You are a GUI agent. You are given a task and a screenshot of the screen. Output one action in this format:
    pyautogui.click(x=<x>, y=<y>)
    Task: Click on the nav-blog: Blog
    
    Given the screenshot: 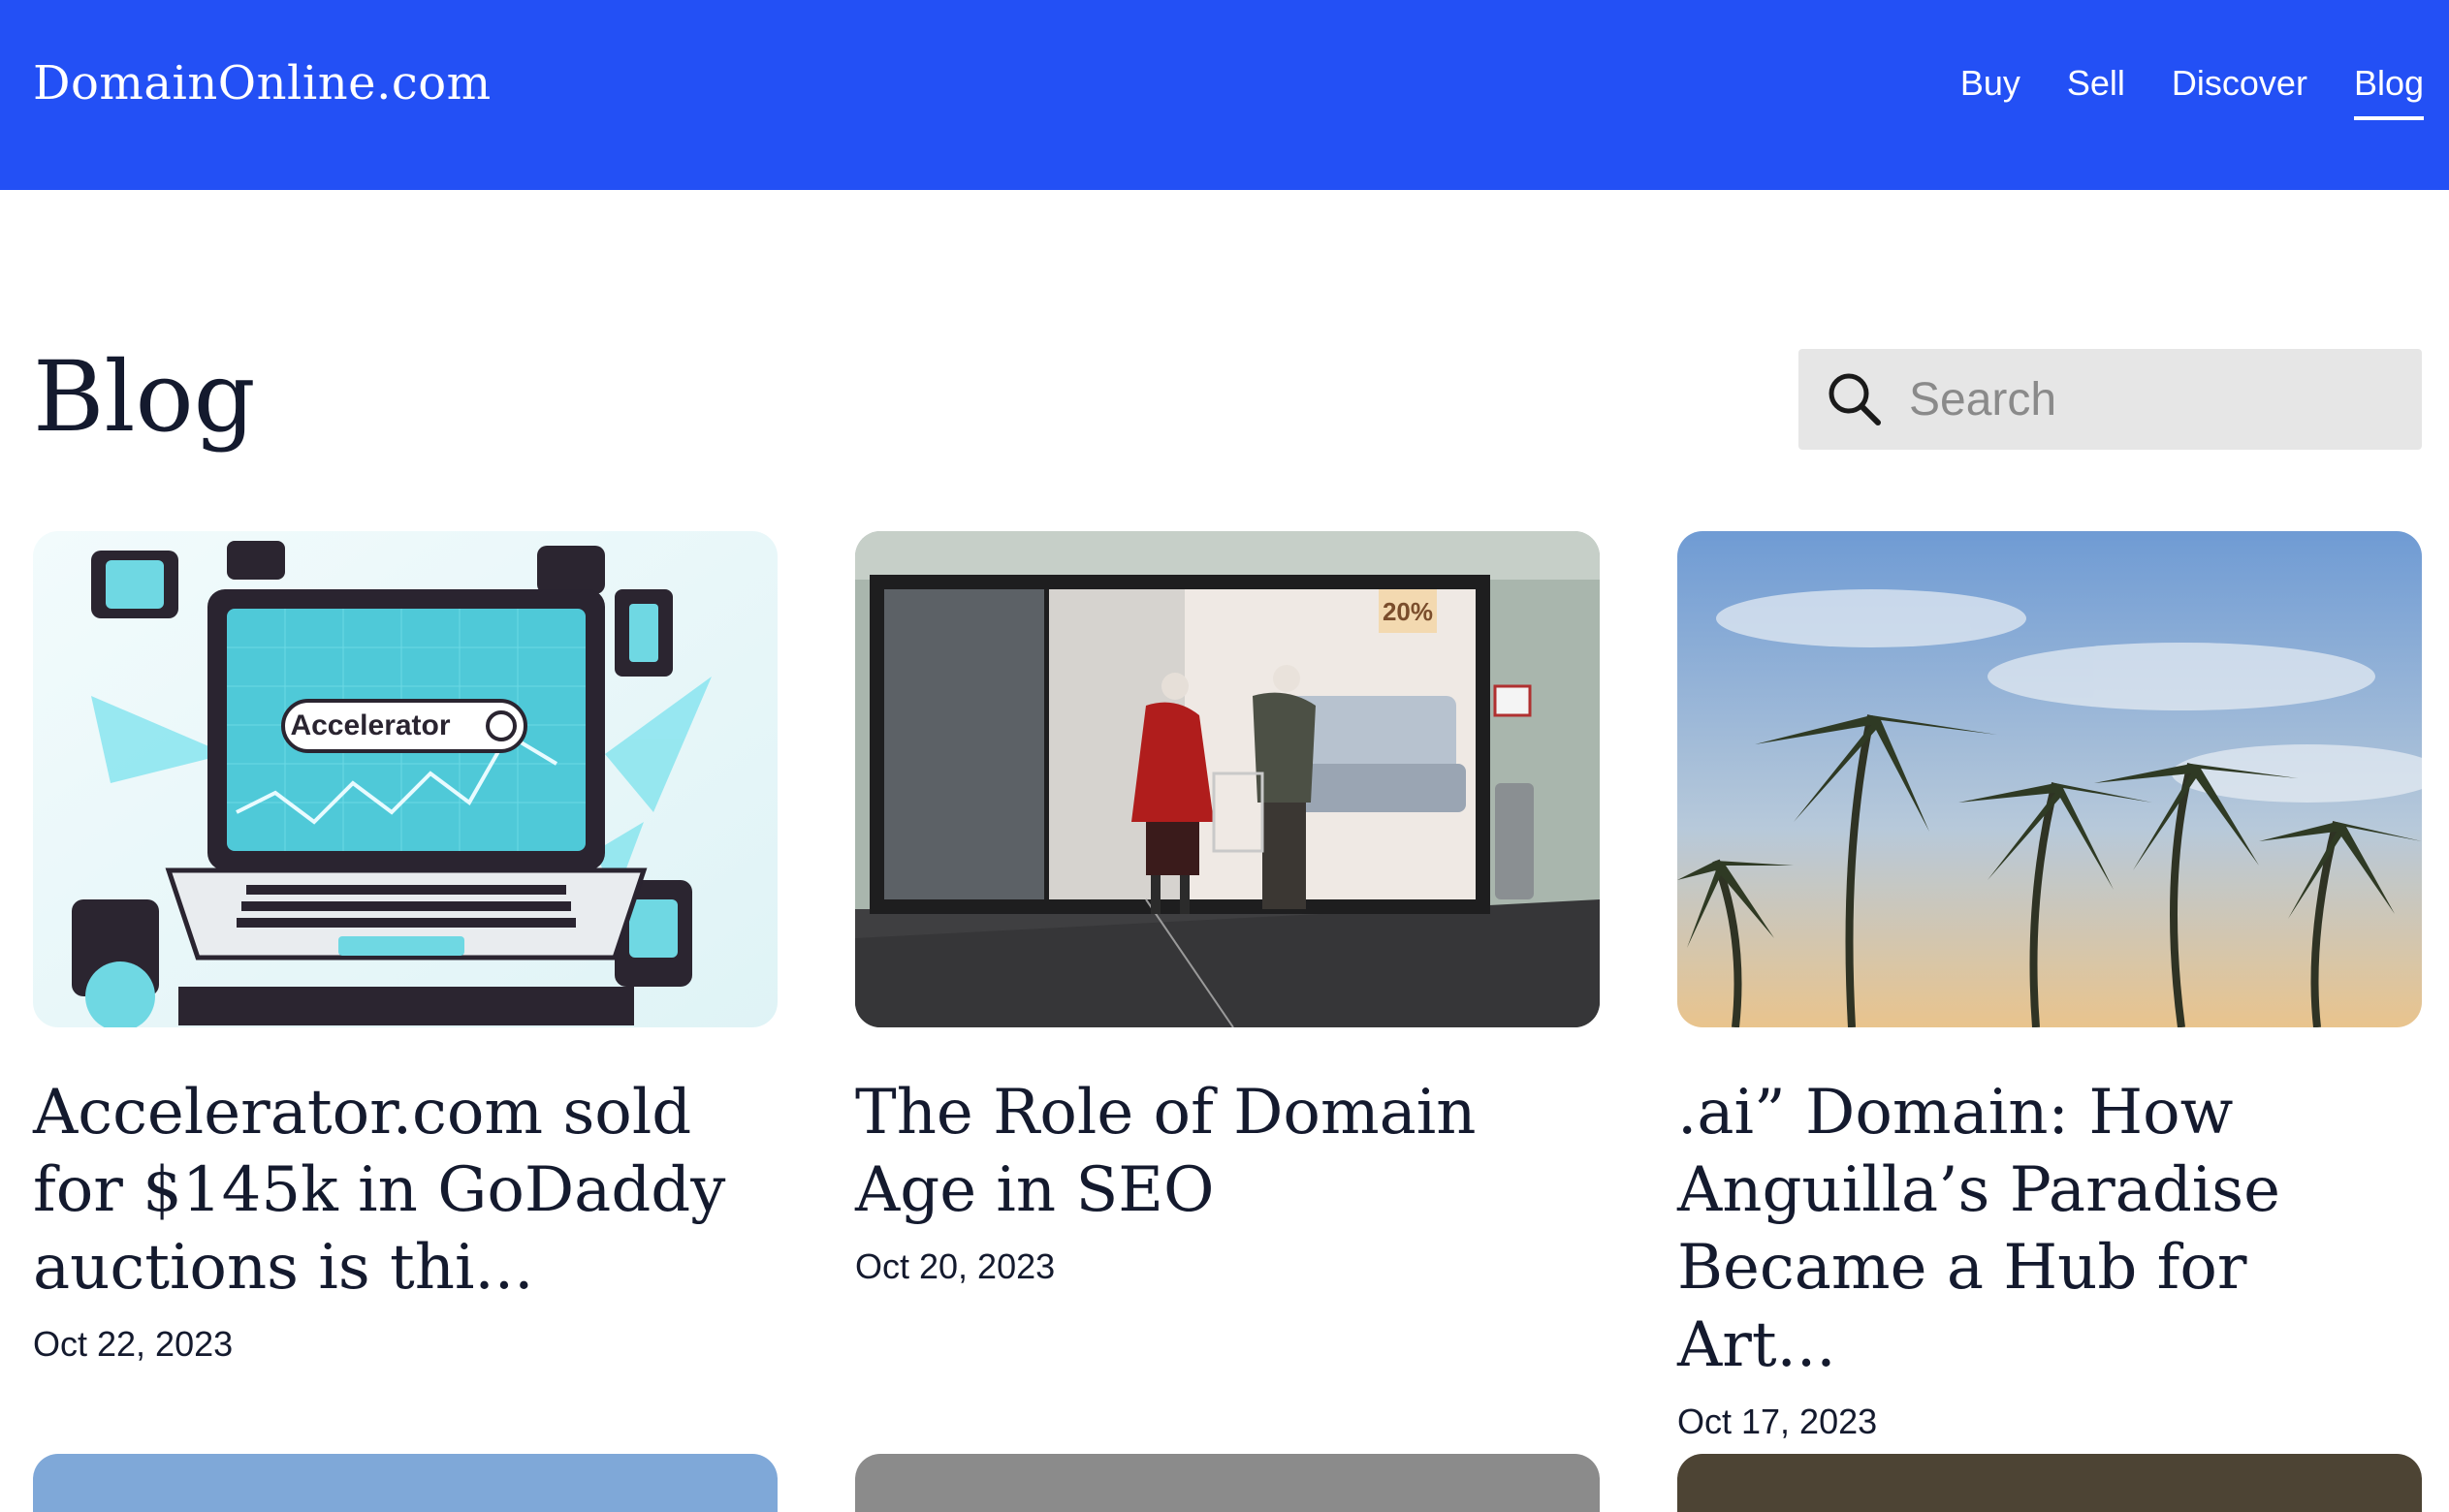 What is the action you would take?
    pyautogui.click(x=2388, y=92)
    